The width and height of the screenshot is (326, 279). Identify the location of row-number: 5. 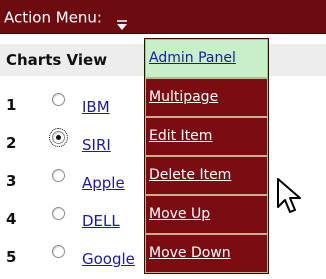
(11, 257).